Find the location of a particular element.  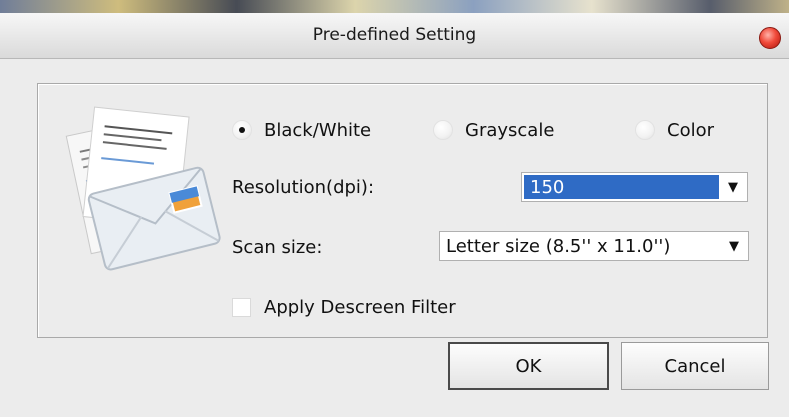

scan-size-label: Scan size: is located at coordinates (277, 247).